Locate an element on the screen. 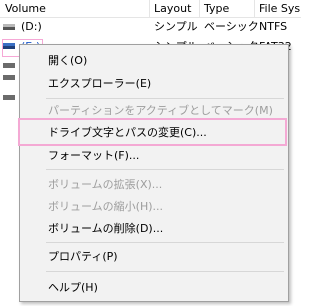  menu-item-mark-active: パーティションをアクティブとしてマーク(M) is located at coordinates (160, 110).